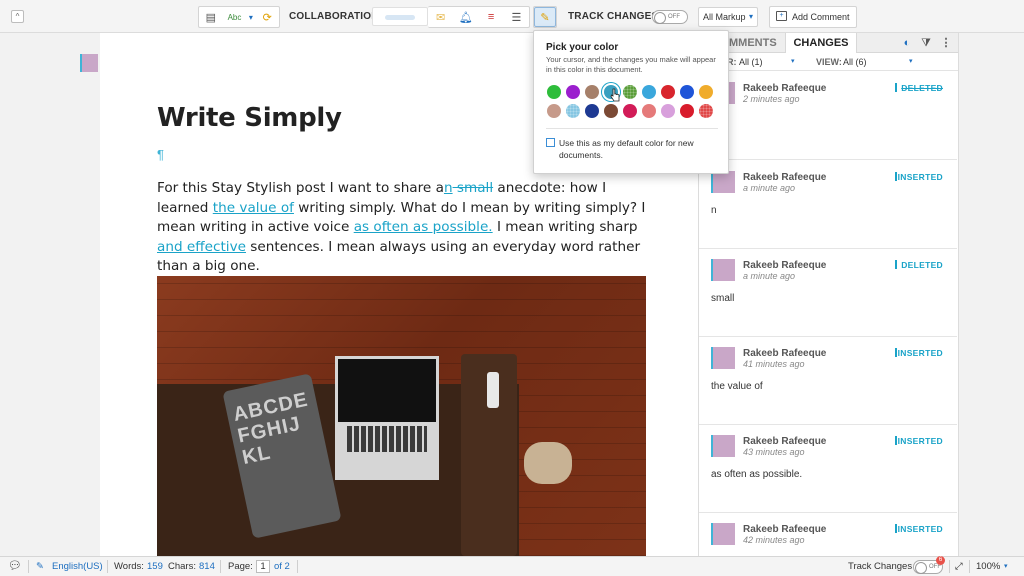  What do you see at coordinates (959, 566) in the screenshot?
I see `expand-icon: ⤢` at bounding box center [959, 566].